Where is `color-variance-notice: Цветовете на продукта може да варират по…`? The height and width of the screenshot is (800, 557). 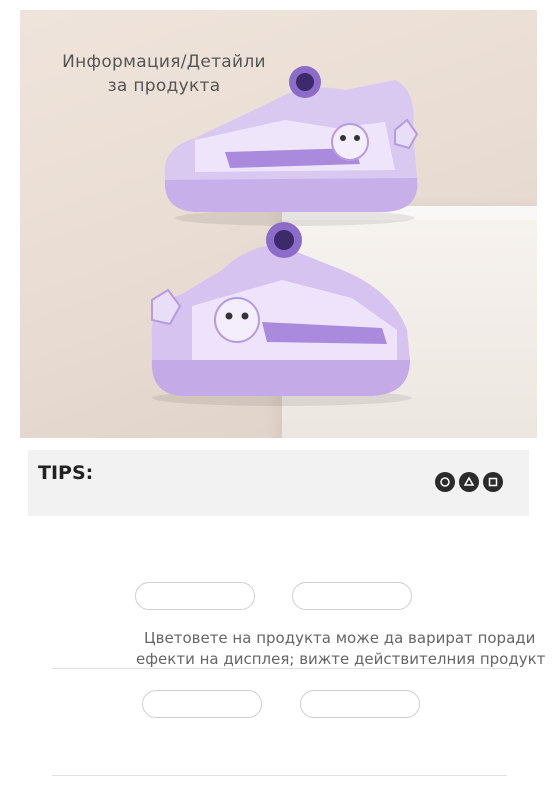
color-variance-notice: Цветовете на продукта може да варират по… is located at coordinates (346, 649).